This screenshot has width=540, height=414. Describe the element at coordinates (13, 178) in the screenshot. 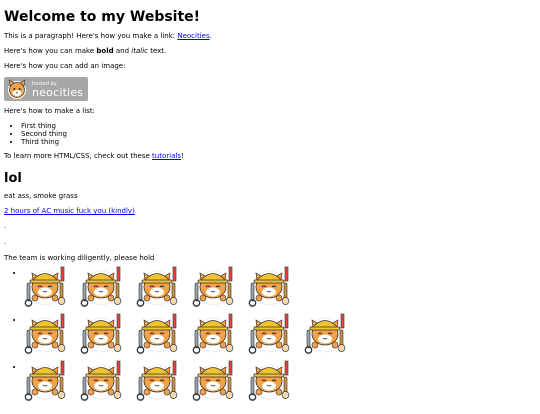

I see `section-heading-lol: lol` at that location.